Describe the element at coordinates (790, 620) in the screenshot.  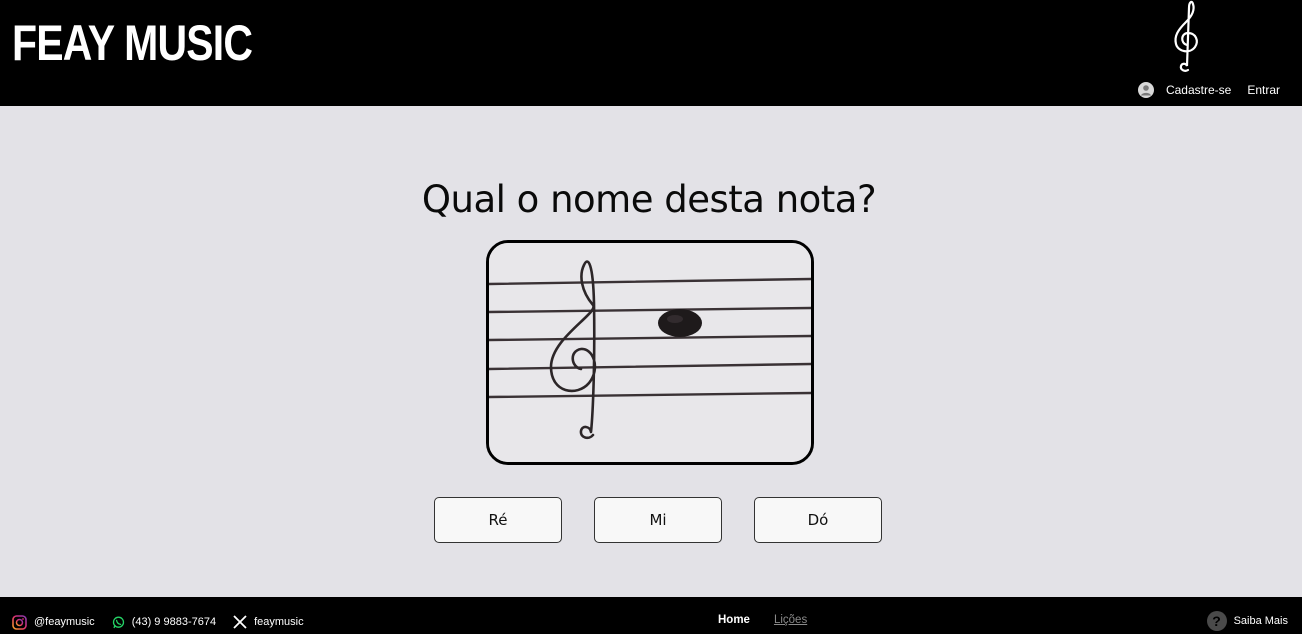
I see `nav-licoes-link: Lições` at that location.